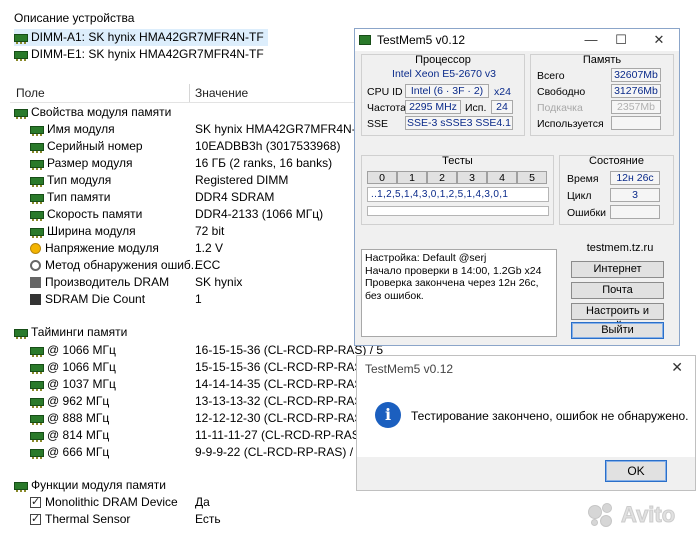 The image size is (696, 540). What do you see at coordinates (617, 317) in the screenshot?
I see `setup-exit-button: Настроить и выйти` at bounding box center [617, 317].